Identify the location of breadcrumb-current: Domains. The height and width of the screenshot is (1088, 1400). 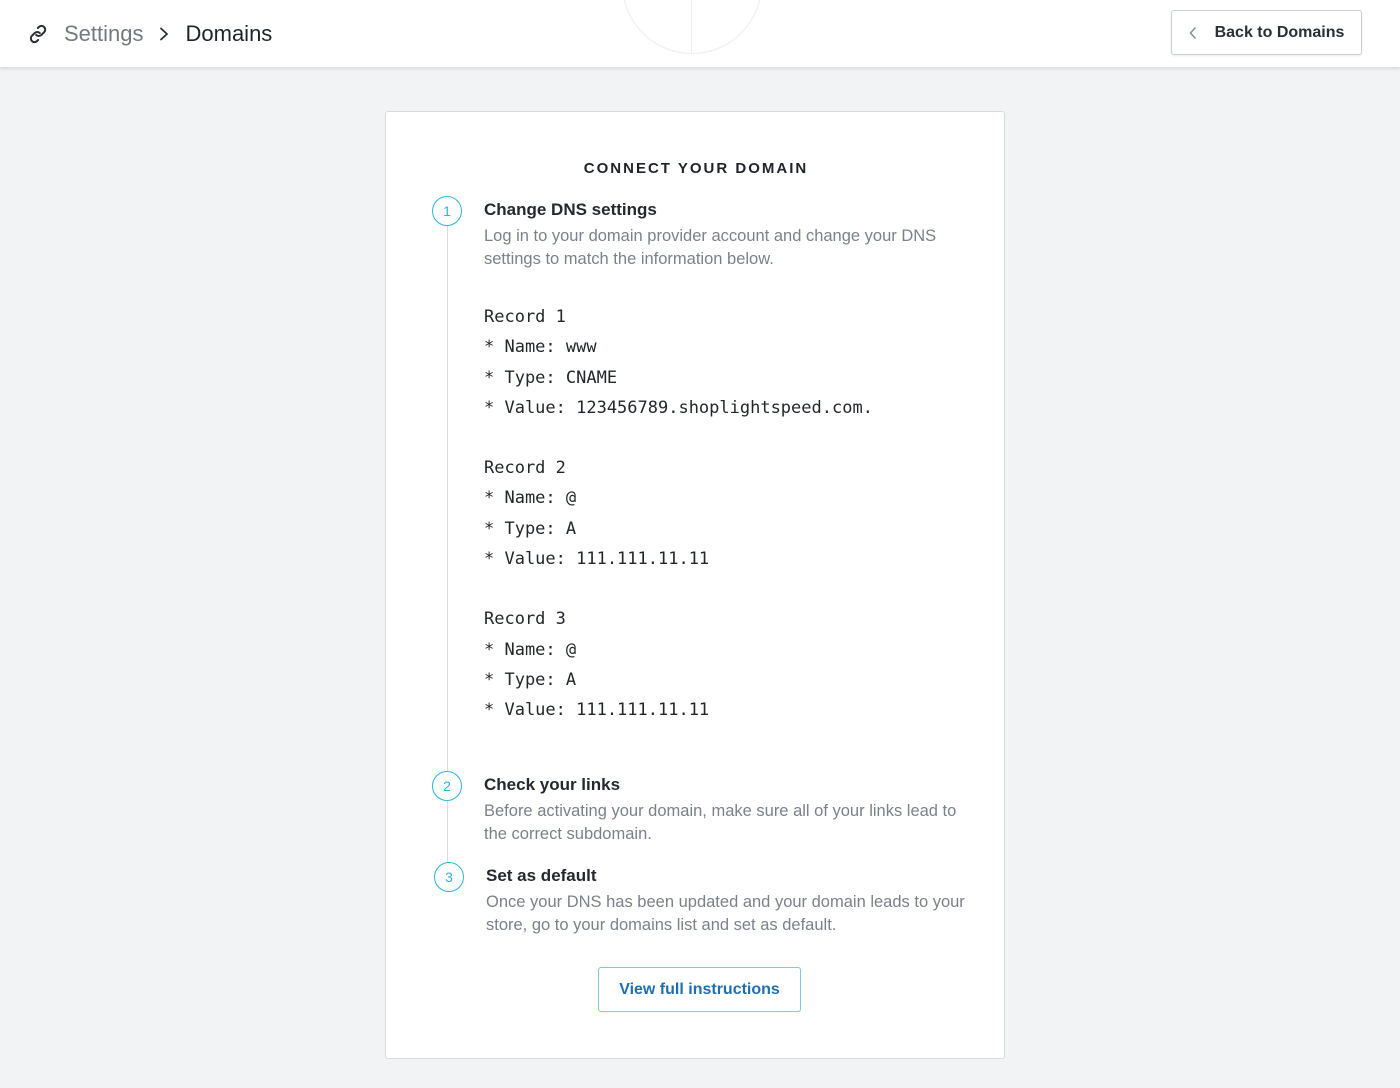
(229, 33).